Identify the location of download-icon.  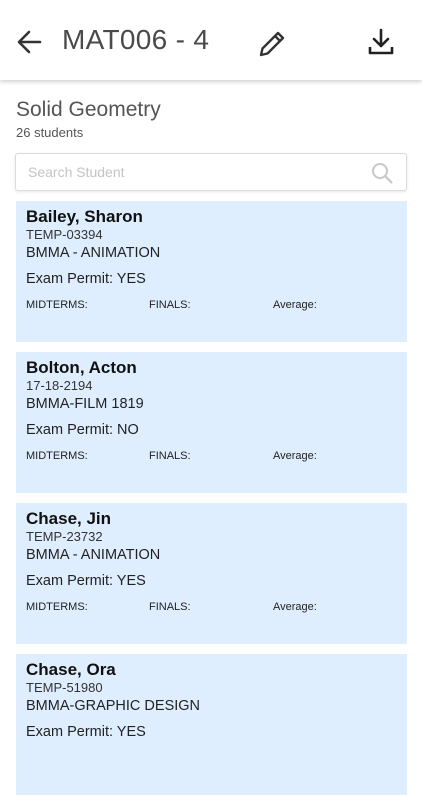
(381, 41).